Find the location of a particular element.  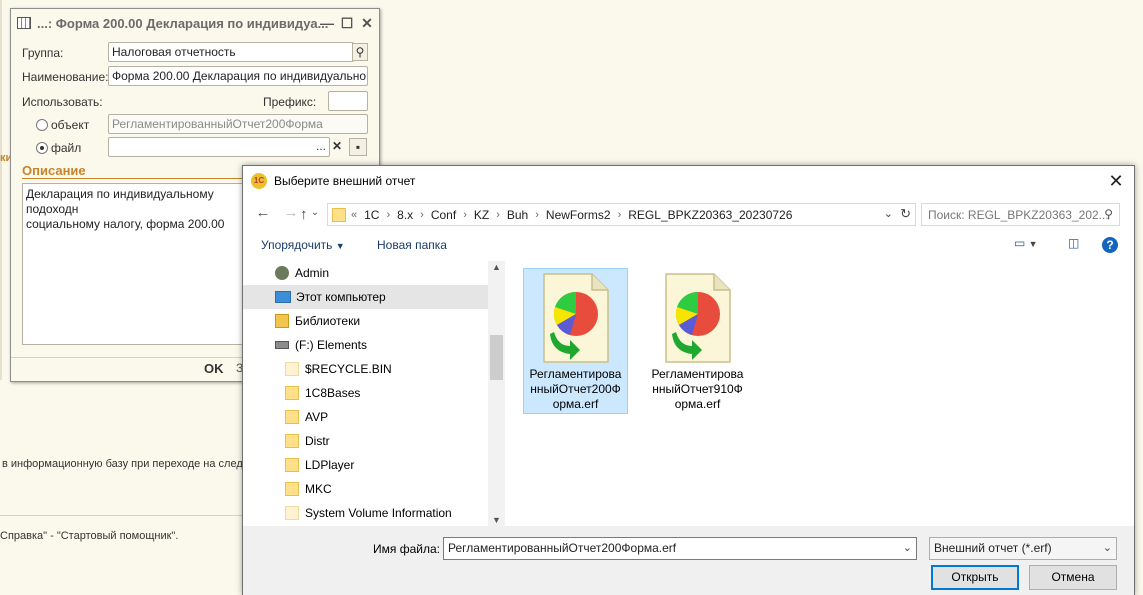

search-input: Поиск: REGL_BPKZ20363_202... ⚲ is located at coordinates (1020, 214).